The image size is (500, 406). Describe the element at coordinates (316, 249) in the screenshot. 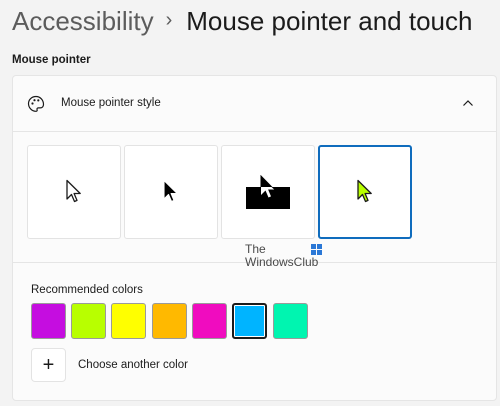

I see `windows-logo-icon` at that location.